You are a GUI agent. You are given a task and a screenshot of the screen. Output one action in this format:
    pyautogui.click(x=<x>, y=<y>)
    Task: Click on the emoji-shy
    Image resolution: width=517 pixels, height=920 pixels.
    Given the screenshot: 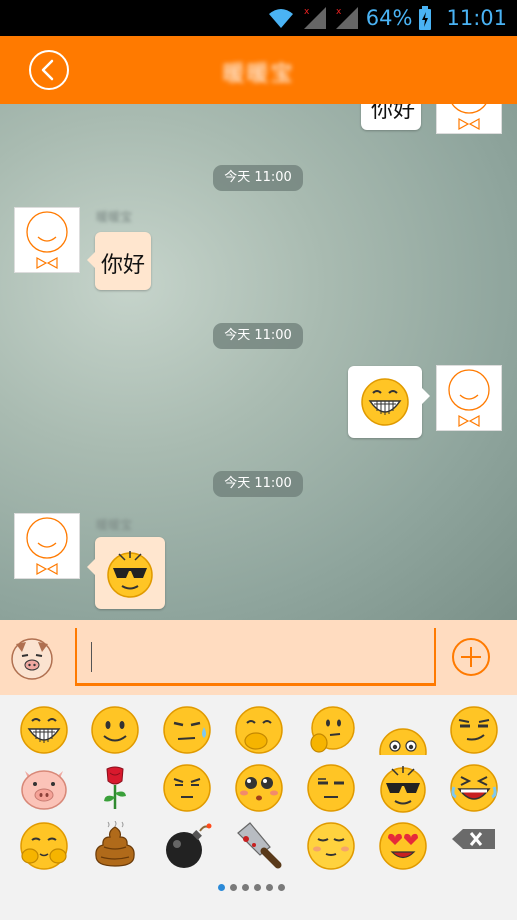 What is the action you would take?
    pyautogui.click(x=44, y=846)
    